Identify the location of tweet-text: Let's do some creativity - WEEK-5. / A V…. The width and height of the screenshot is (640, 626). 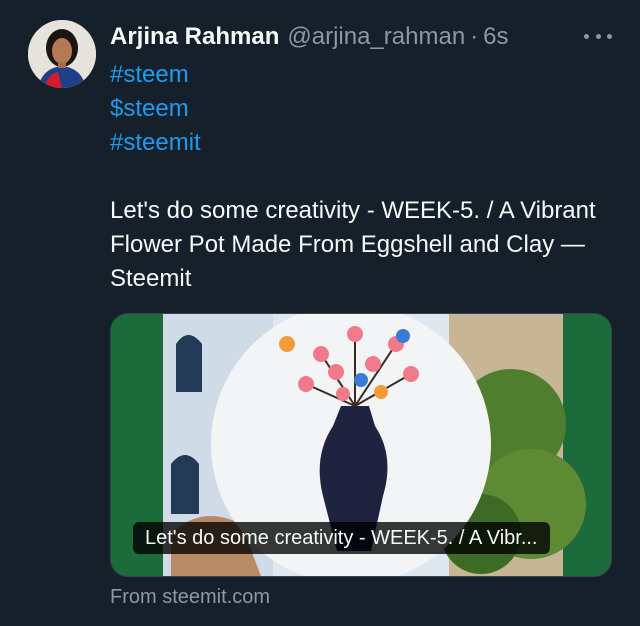
(353, 244).